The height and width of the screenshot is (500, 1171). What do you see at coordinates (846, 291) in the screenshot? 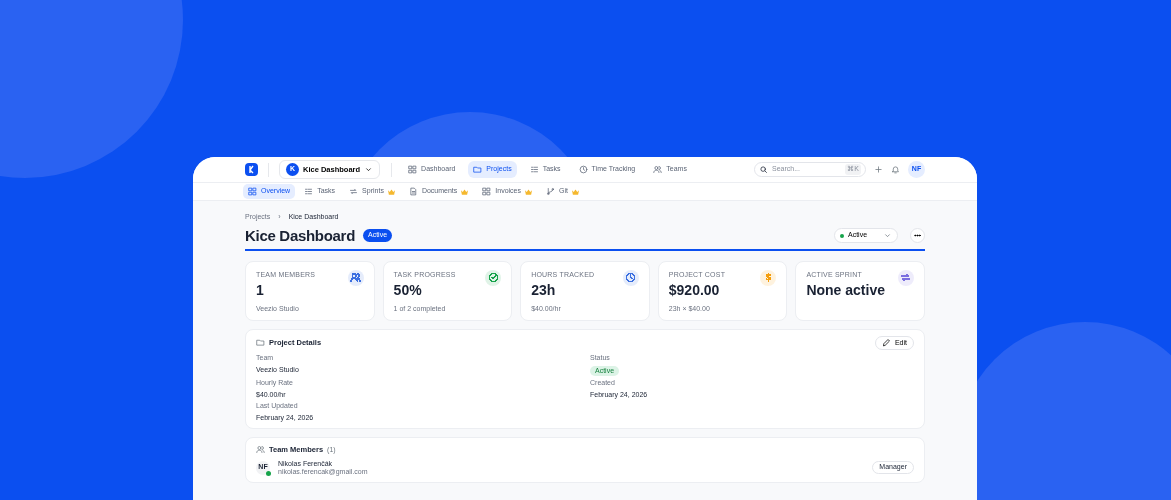
I see `stat-value: None active` at bounding box center [846, 291].